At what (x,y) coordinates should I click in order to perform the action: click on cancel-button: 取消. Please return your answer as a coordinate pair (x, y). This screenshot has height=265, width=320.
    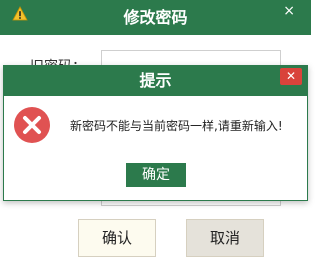
    Looking at the image, I should click on (225, 238).